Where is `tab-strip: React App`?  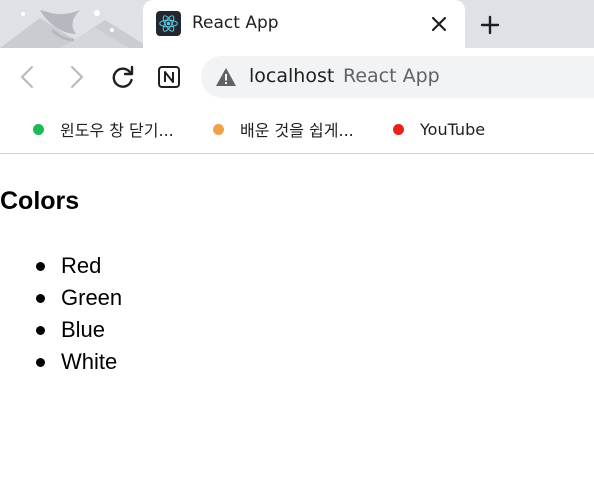
tab-strip: React App is located at coordinates (297, 24).